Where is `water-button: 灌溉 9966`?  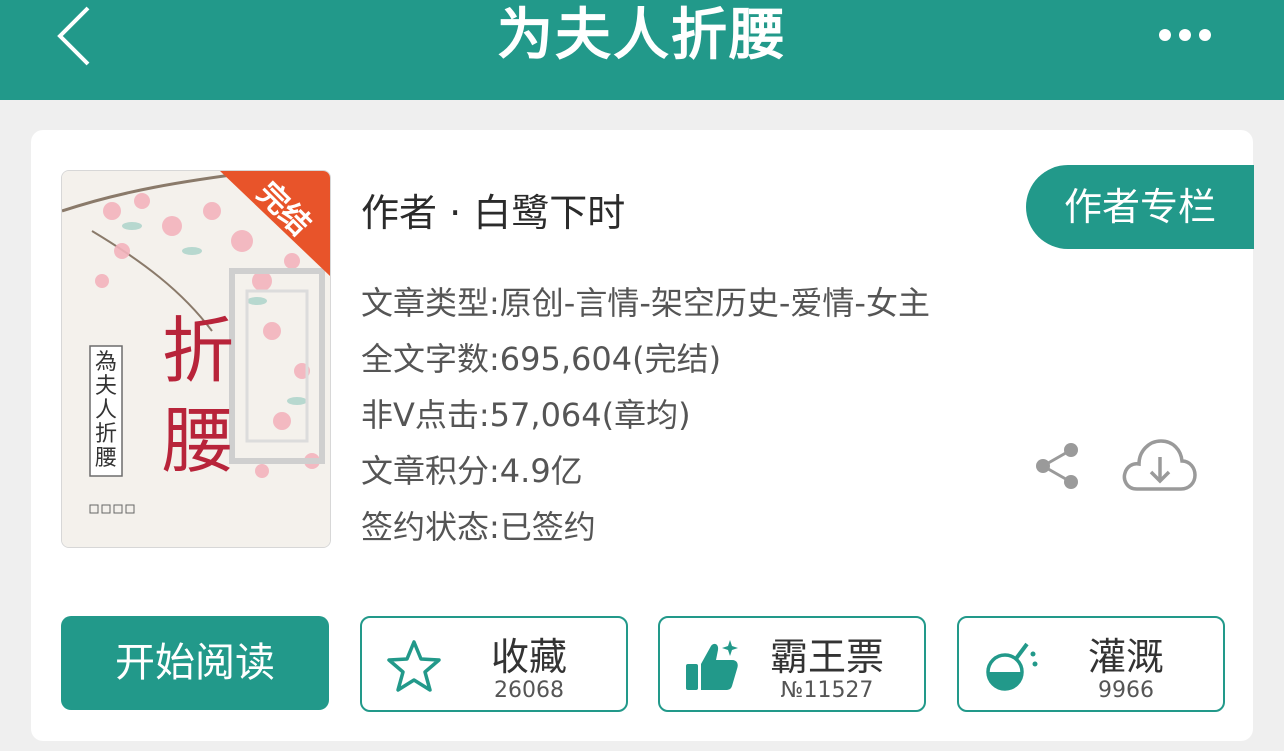 water-button: 灌溉 9966 is located at coordinates (1091, 664).